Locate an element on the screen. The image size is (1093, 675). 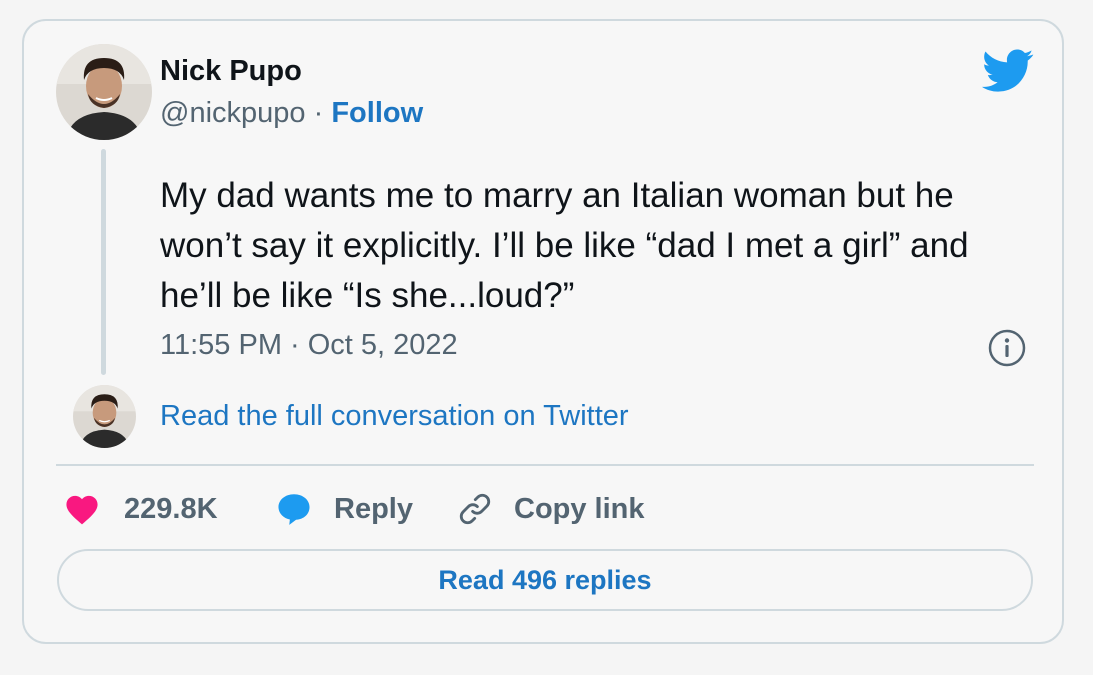
info-icon is located at coordinates (1007, 348).